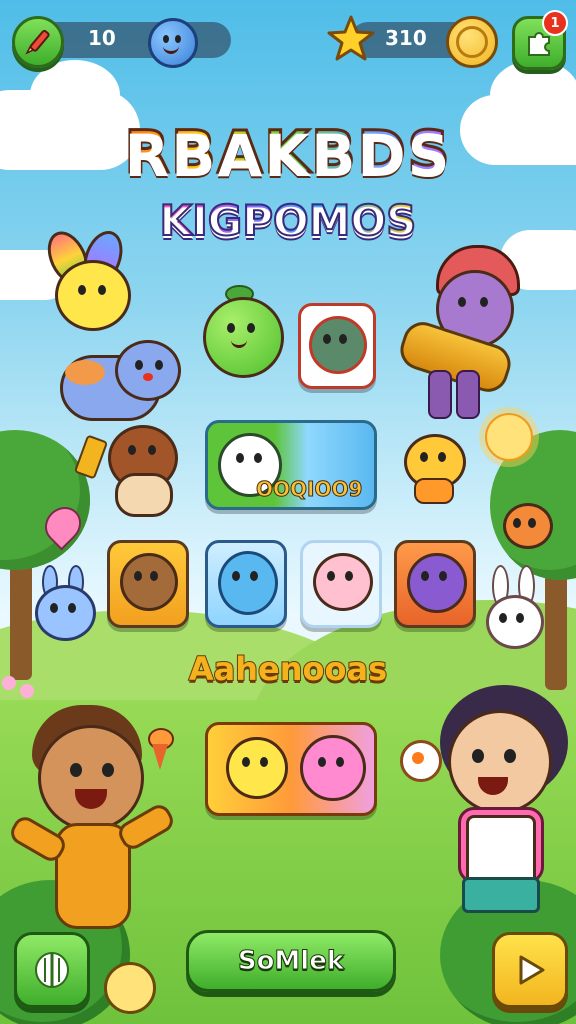 This screenshot has height=1024, width=576. Describe the element at coordinates (337, 346) in the screenshot. I see `level-tile-turtle` at that location.